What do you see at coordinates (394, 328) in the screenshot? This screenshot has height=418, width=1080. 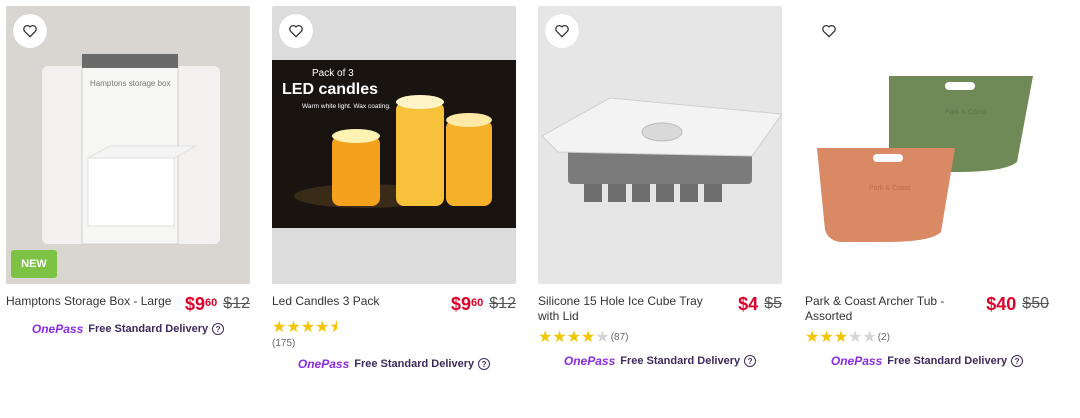 I see `rating-stars: ★ ★ ★ ★ ★` at bounding box center [394, 328].